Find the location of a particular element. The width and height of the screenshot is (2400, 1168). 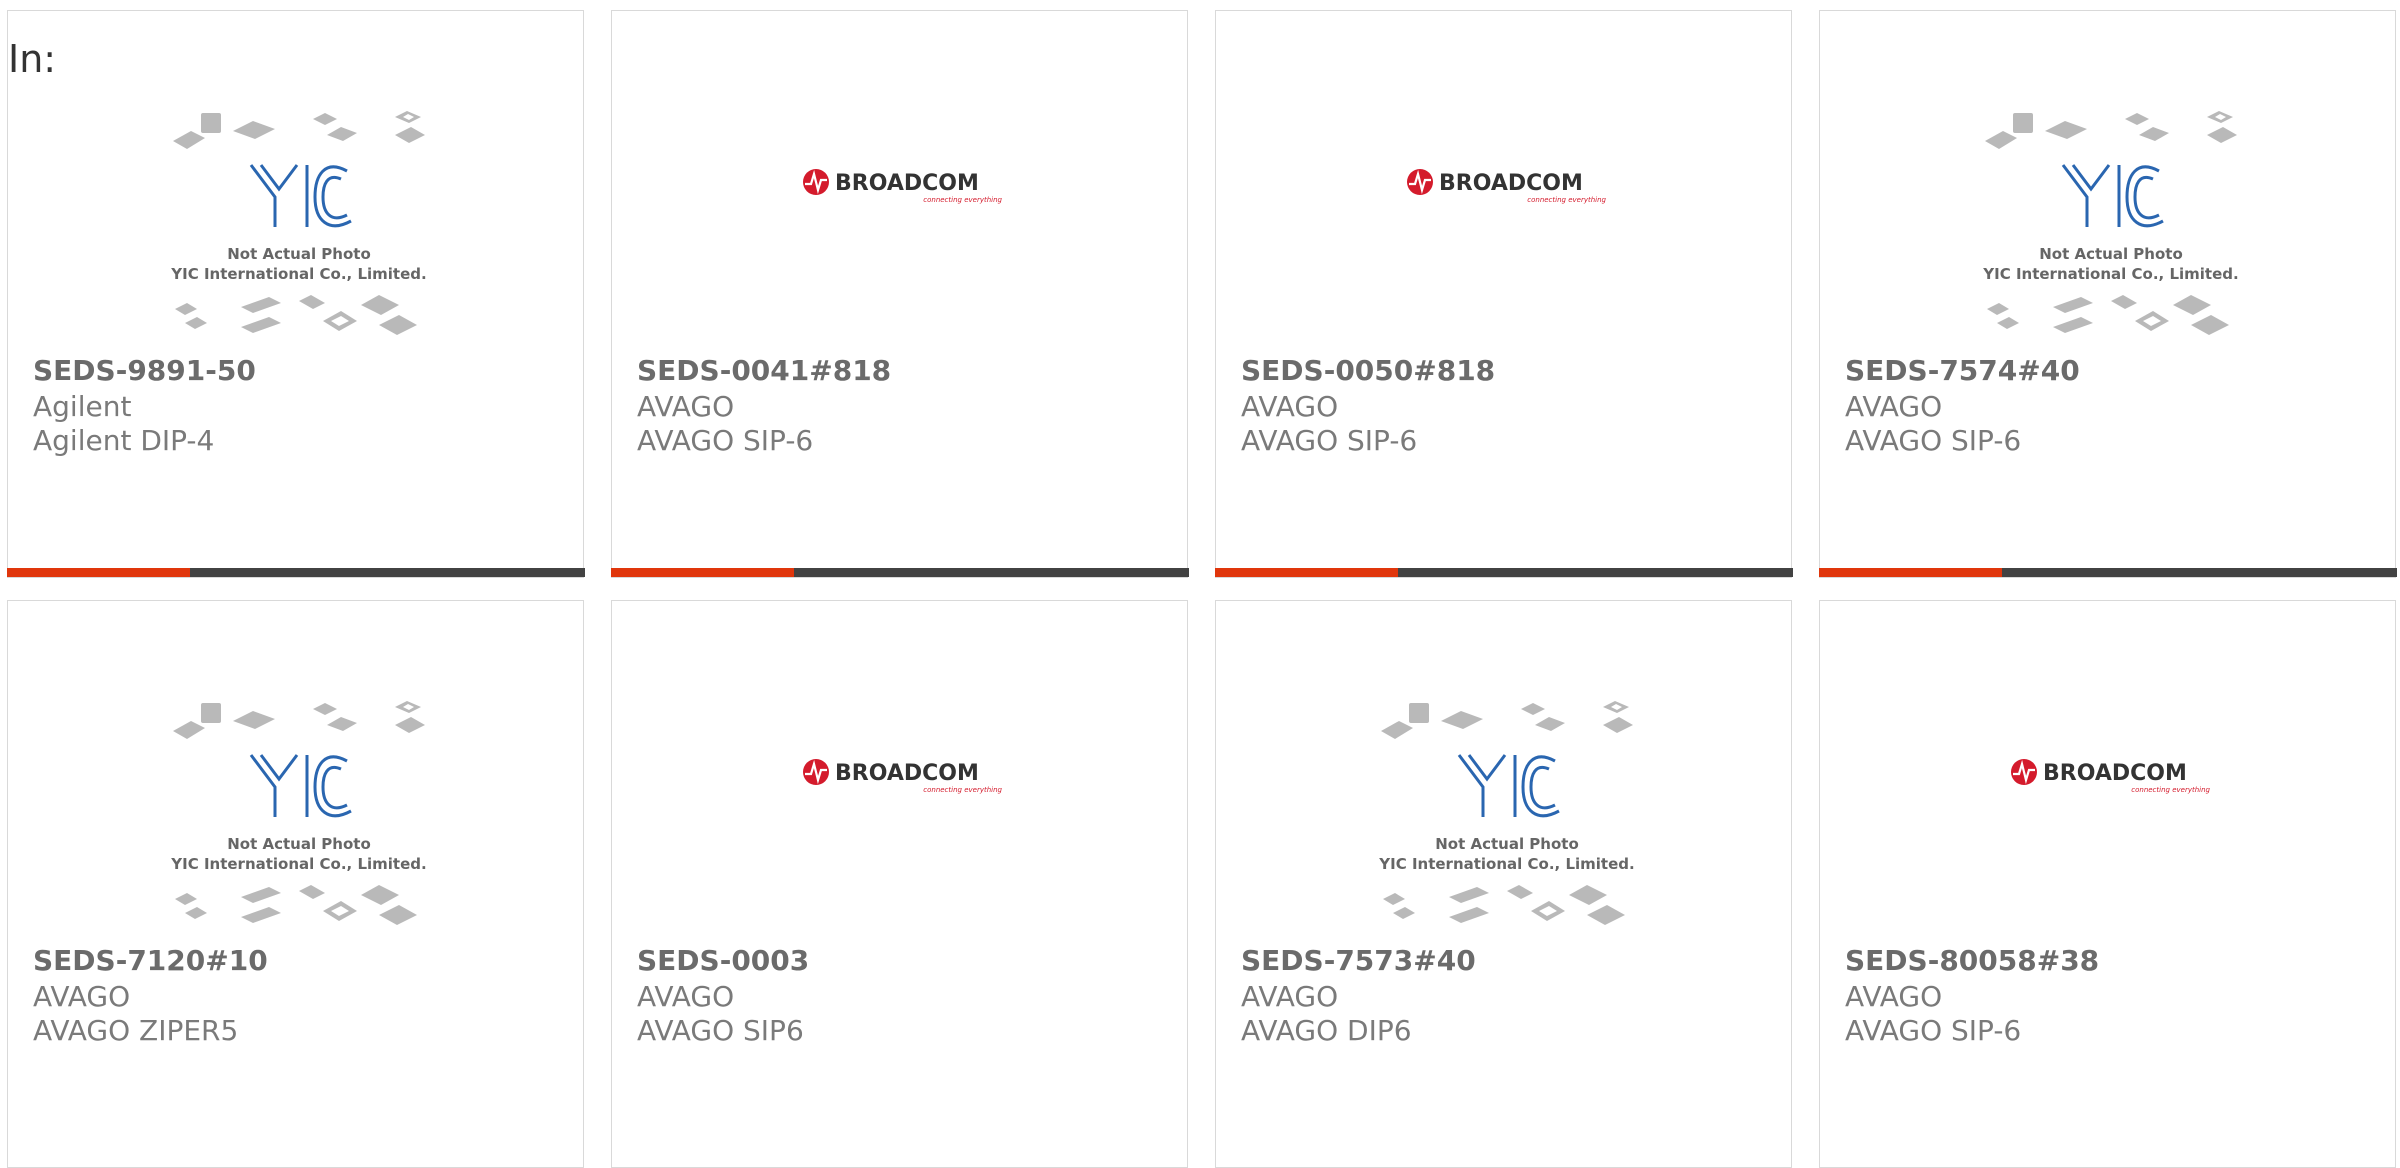

part-number: SEDS-9891-50 is located at coordinates (144, 370).